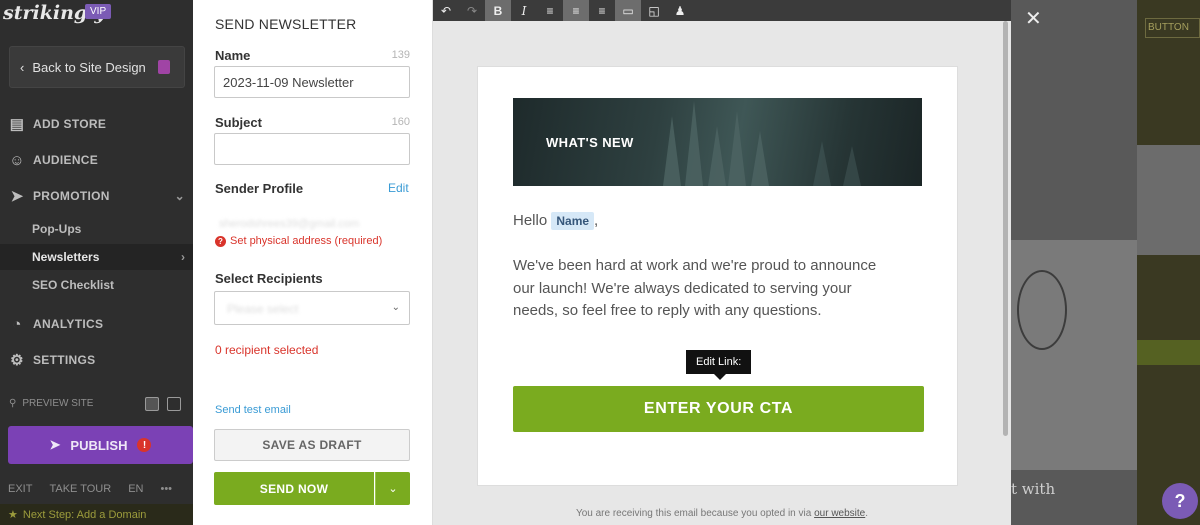  I want to click on recipients-select: Please select ⌄, so click(312, 308).